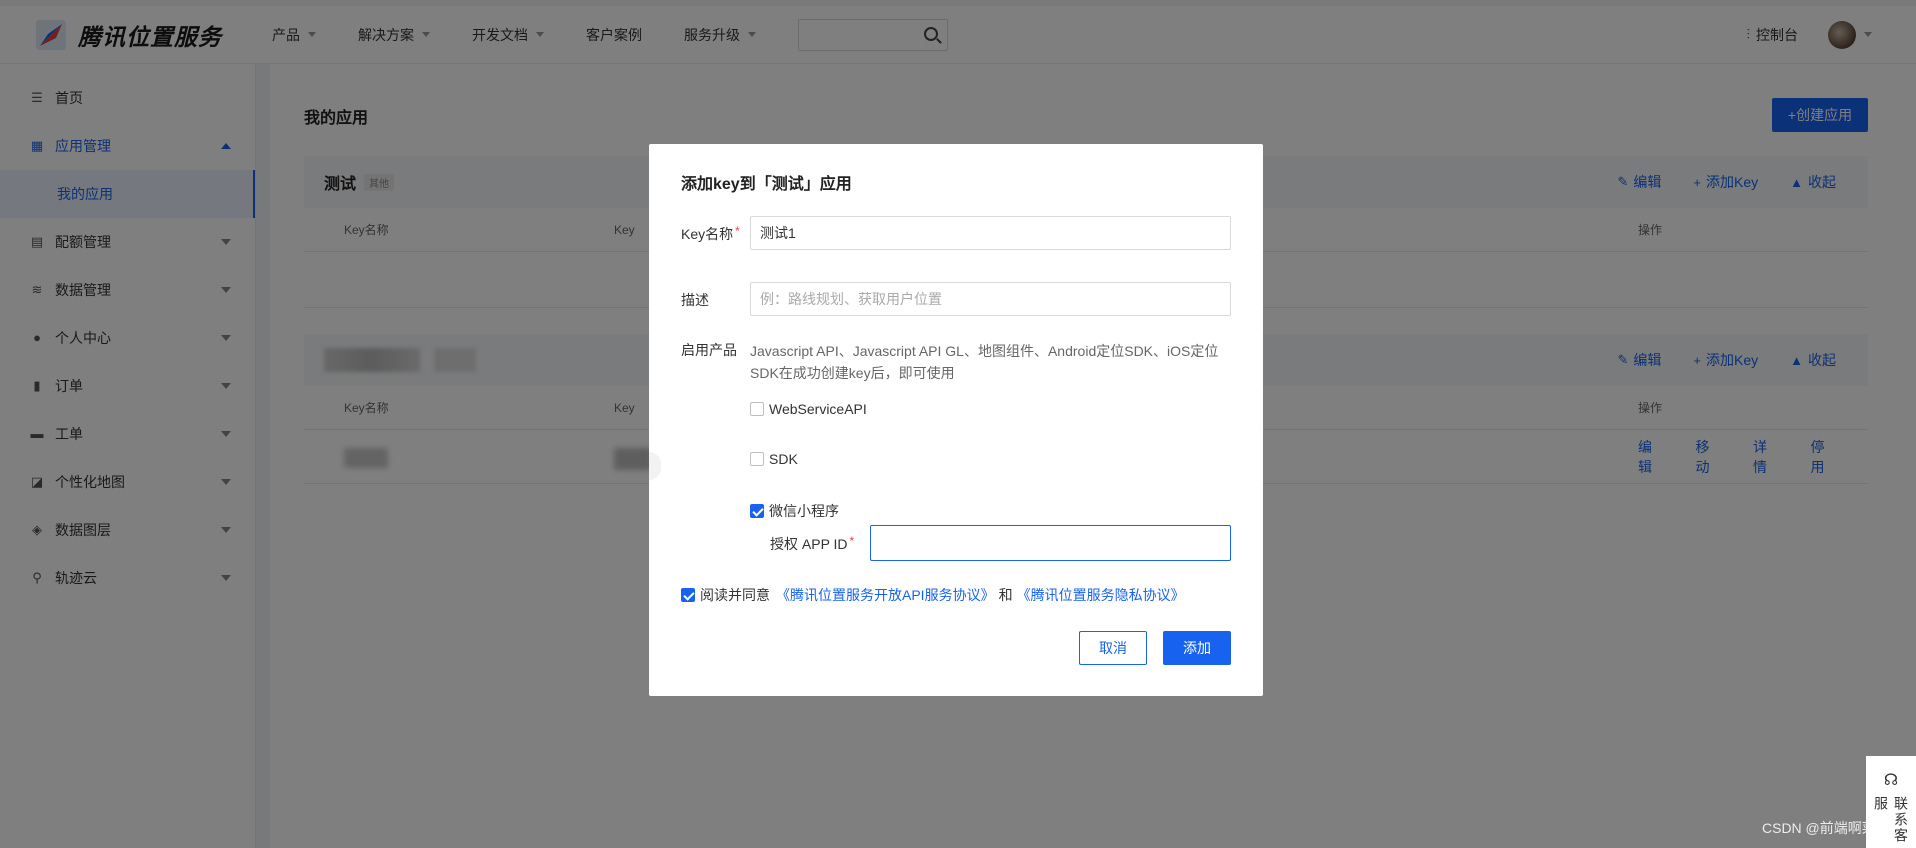 The image size is (1916, 848). Describe the element at coordinates (794, 511) in the screenshot. I see `checkbox-wechat-miniprogram: 微信小程序` at that location.